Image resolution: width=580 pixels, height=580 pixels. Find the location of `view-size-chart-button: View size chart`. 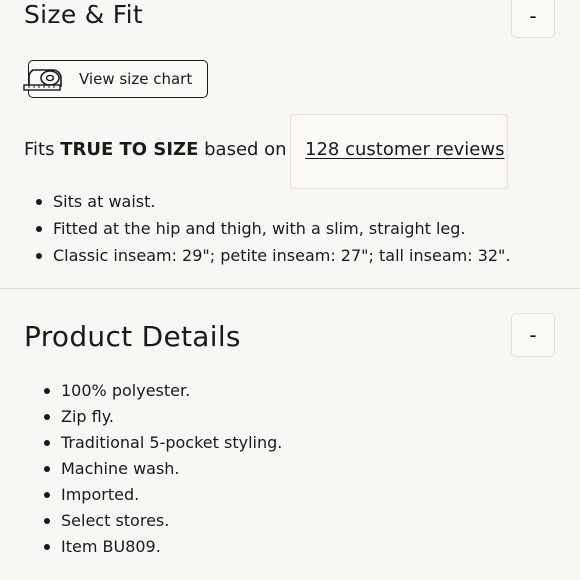

view-size-chart-button: View size chart is located at coordinates (115, 79).